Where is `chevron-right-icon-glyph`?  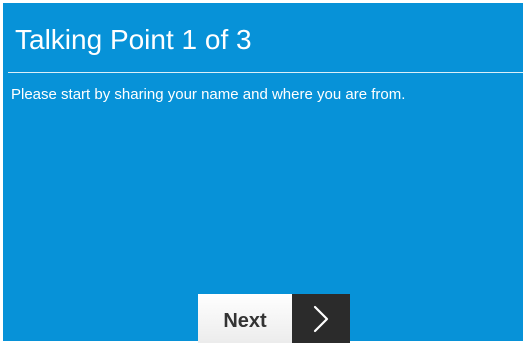
chevron-right-icon-glyph is located at coordinates (321, 318).